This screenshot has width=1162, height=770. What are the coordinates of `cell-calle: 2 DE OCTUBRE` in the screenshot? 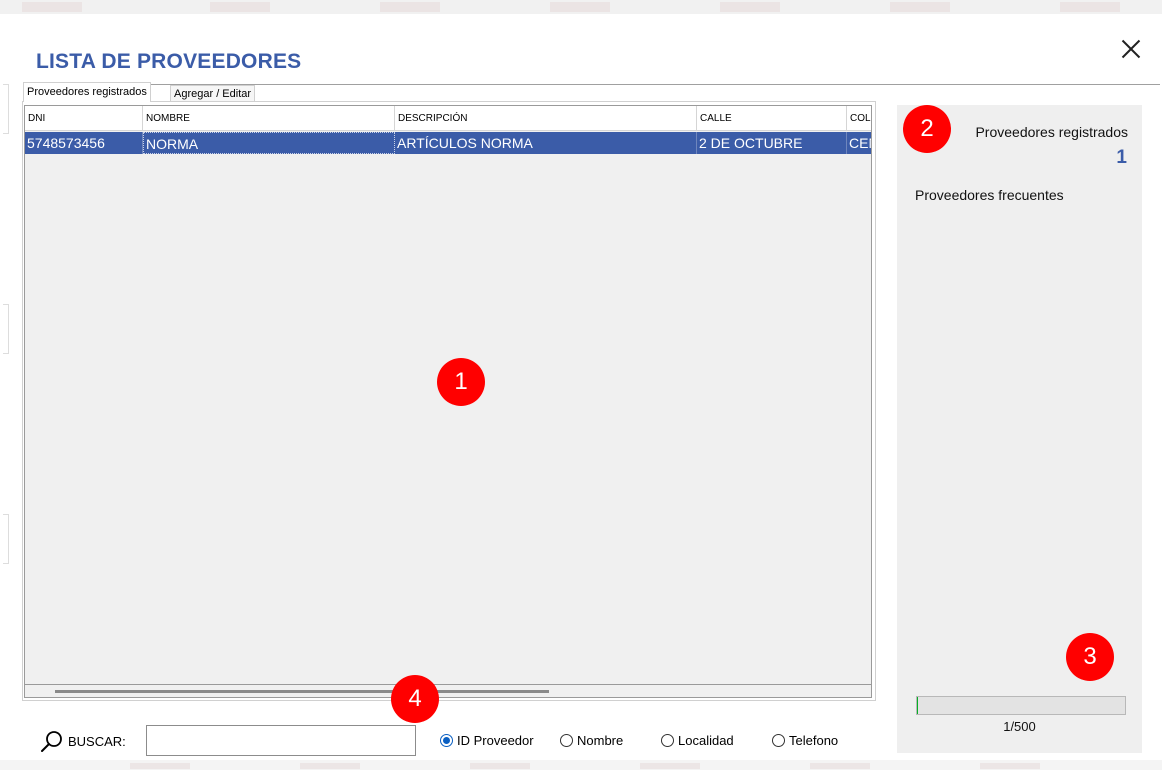 It's located at (772, 143).